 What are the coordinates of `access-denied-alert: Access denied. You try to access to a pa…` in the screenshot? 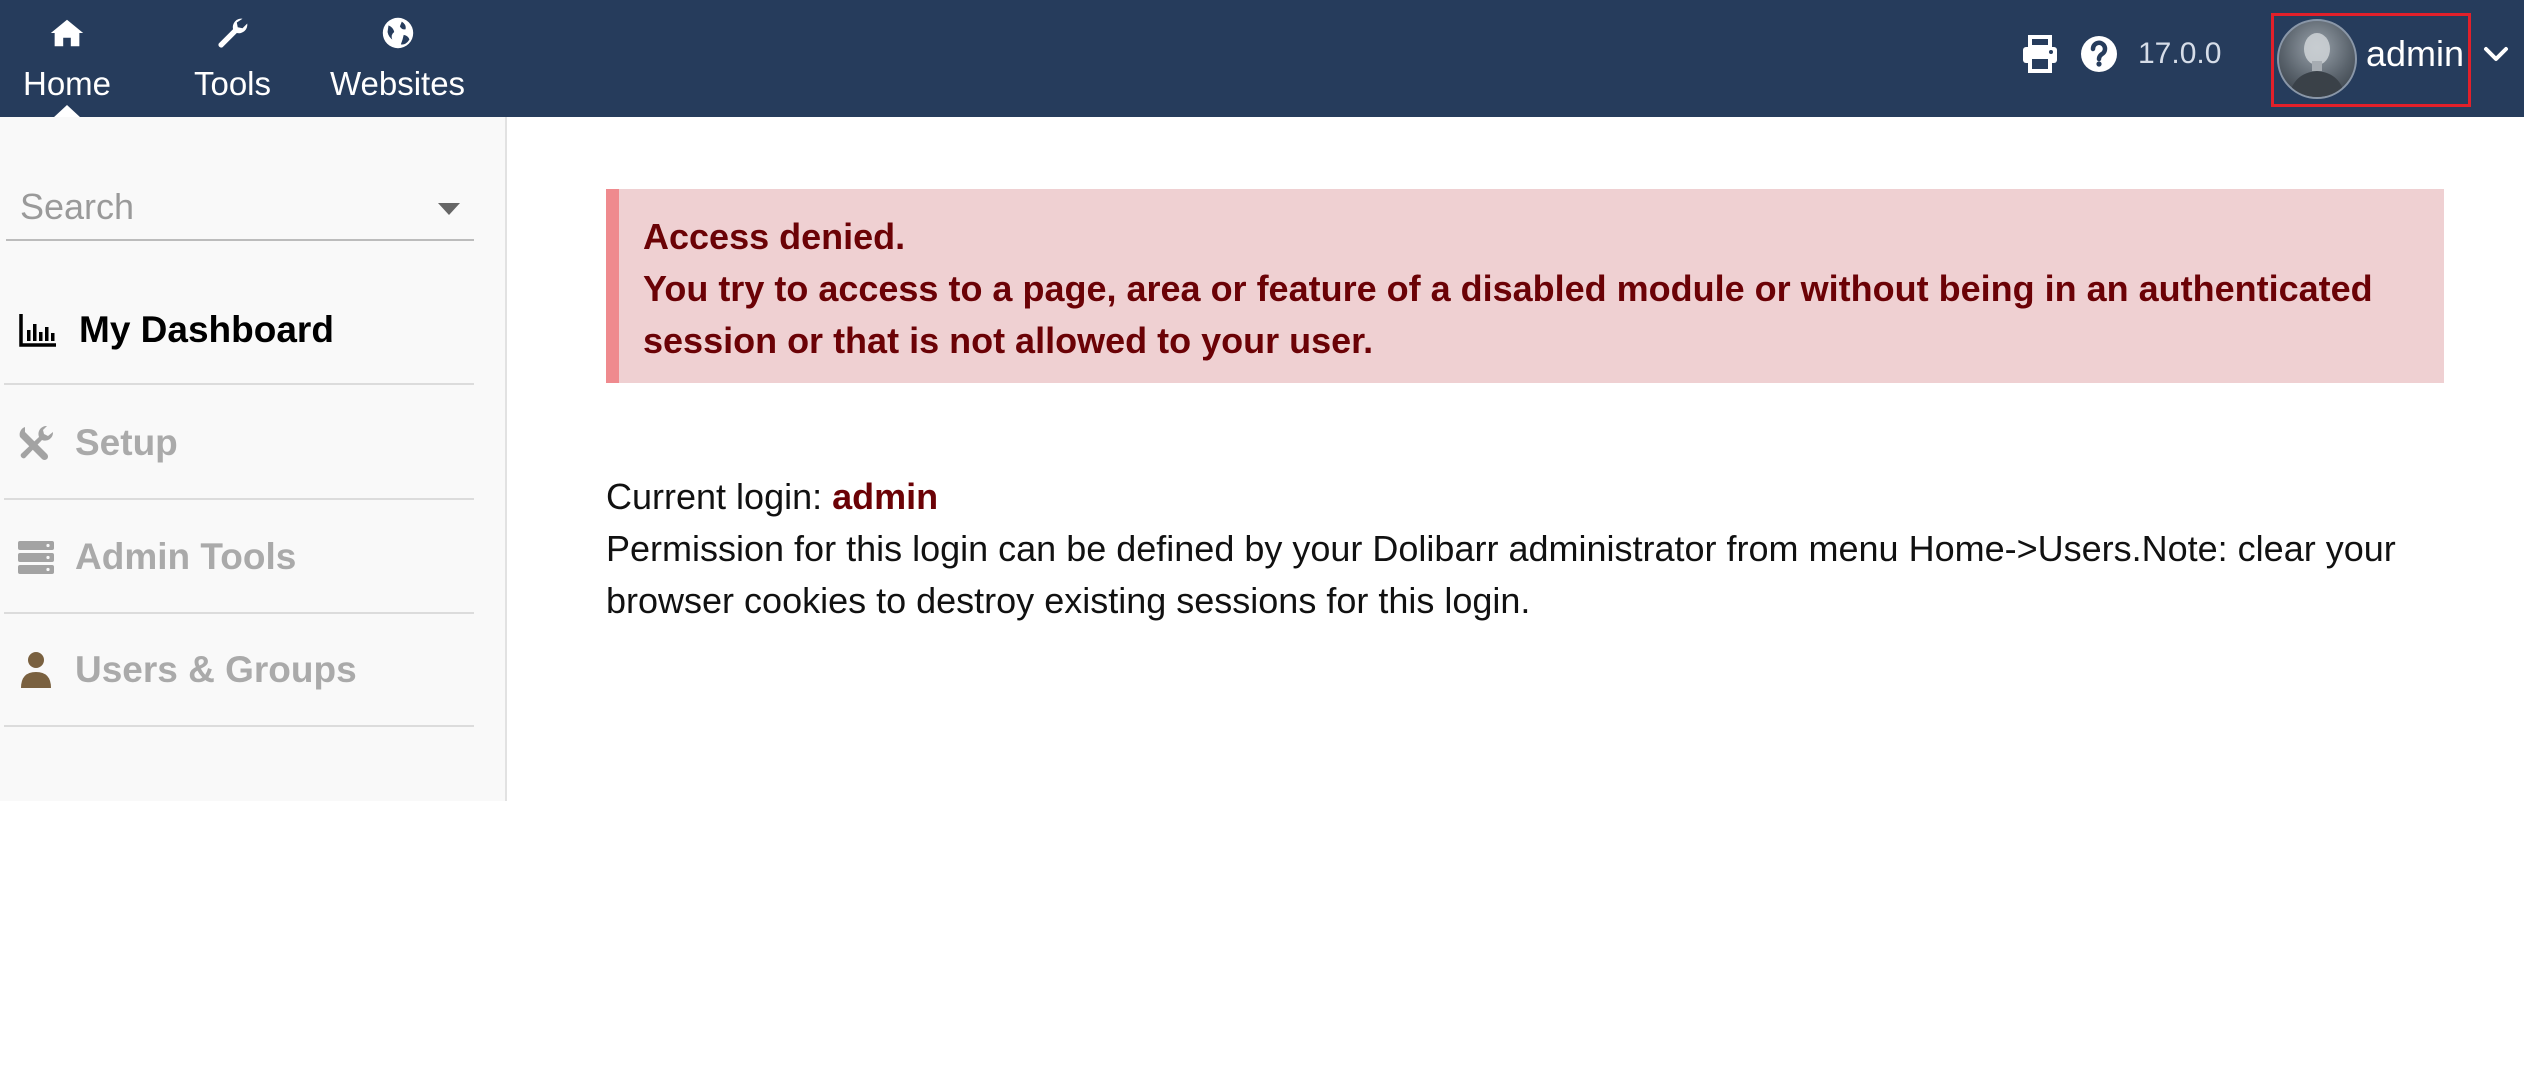 It's located at (1525, 286).